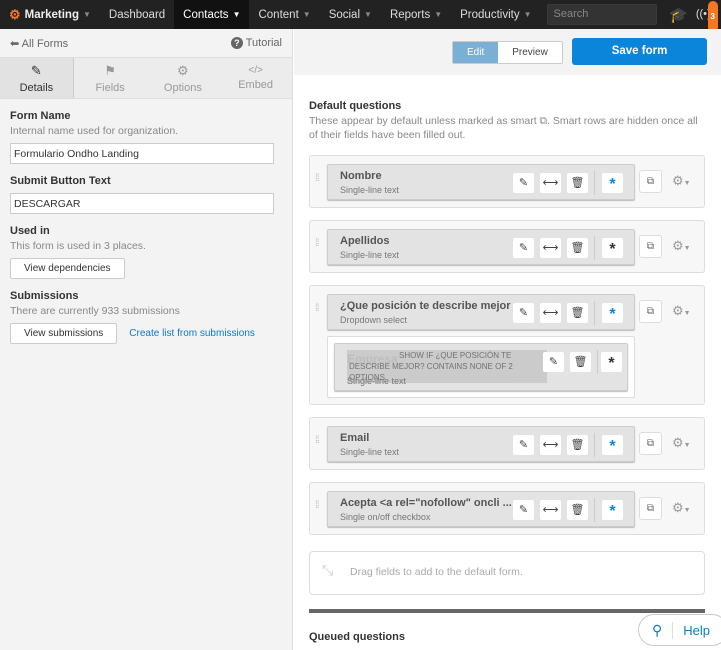 The height and width of the screenshot is (650, 721). Describe the element at coordinates (476, 52) in the screenshot. I see `edit-button: Edit` at that location.